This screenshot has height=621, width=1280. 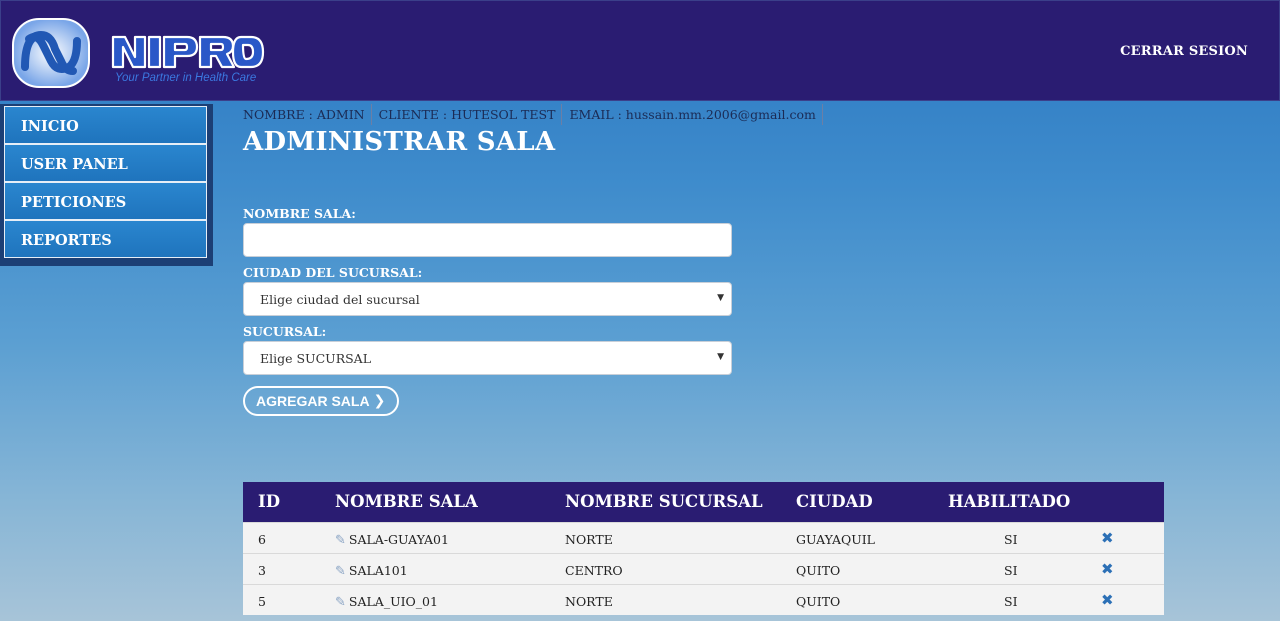 I want to click on cell-nombre: ✎ SALA-GUAYA01, so click(x=392, y=540).